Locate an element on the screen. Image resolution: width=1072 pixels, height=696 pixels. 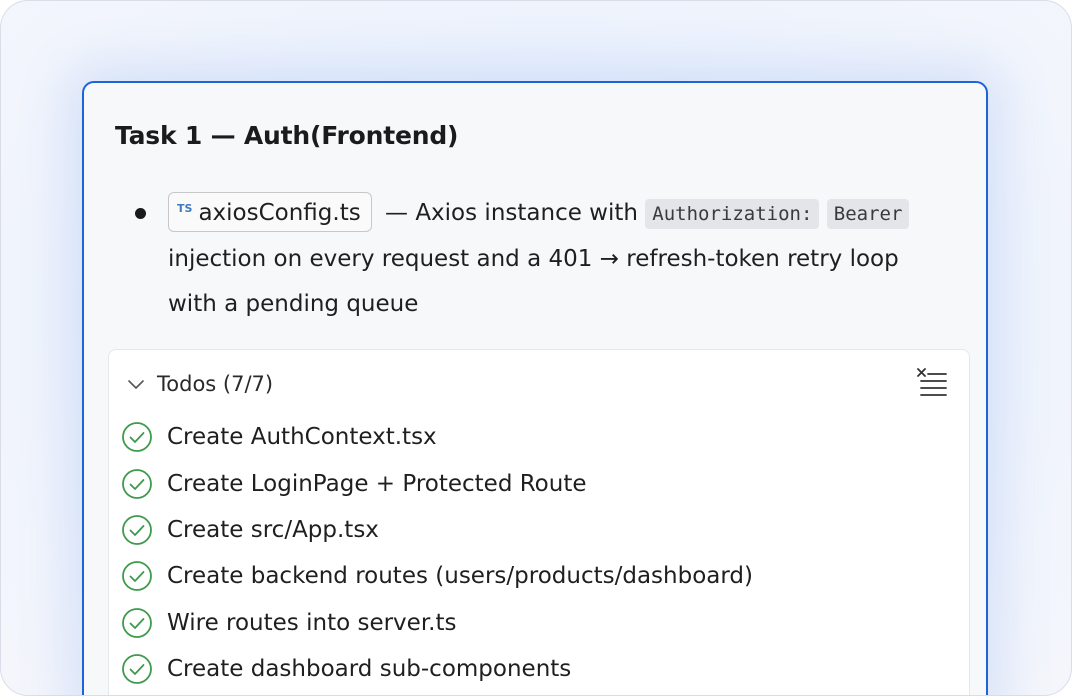
clear-list-icon is located at coordinates (932, 383).